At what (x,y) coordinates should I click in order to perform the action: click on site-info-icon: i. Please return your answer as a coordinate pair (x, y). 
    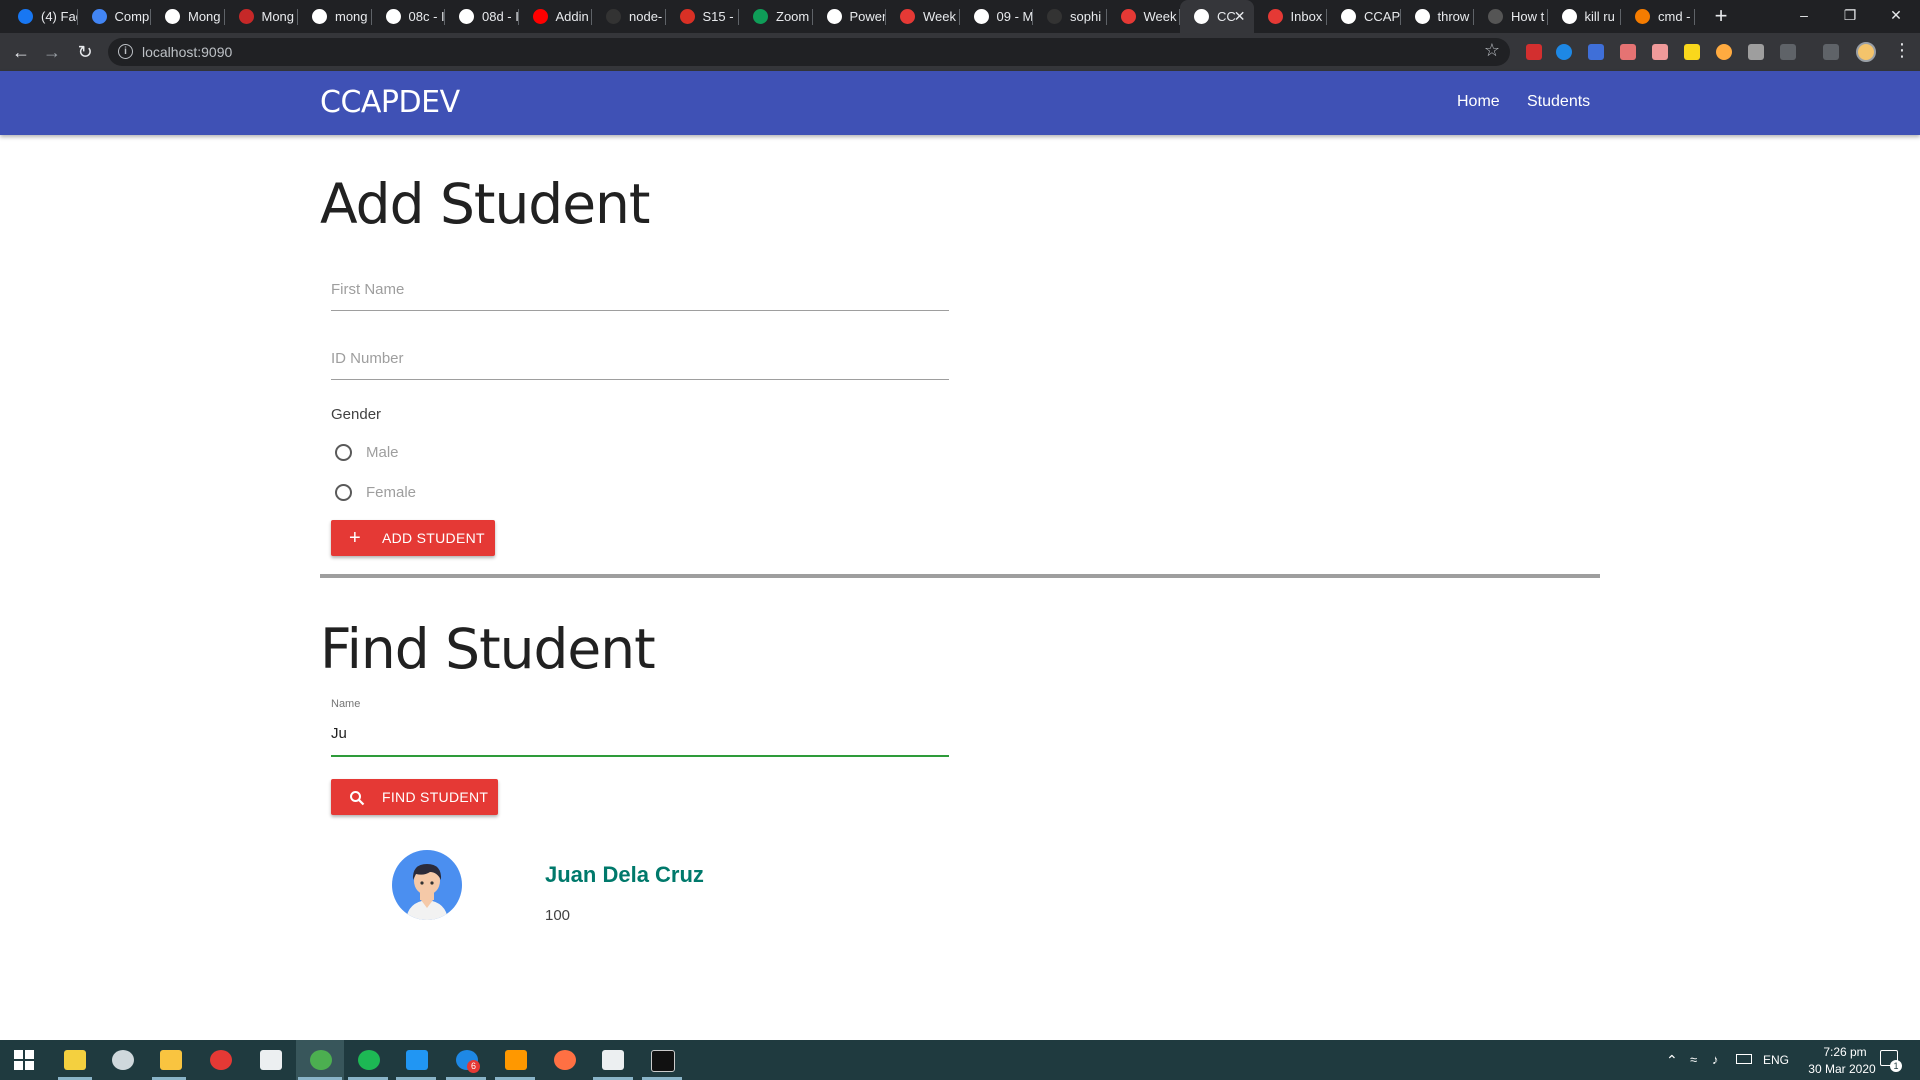
    Looking at the image, I should click on (125, 51).